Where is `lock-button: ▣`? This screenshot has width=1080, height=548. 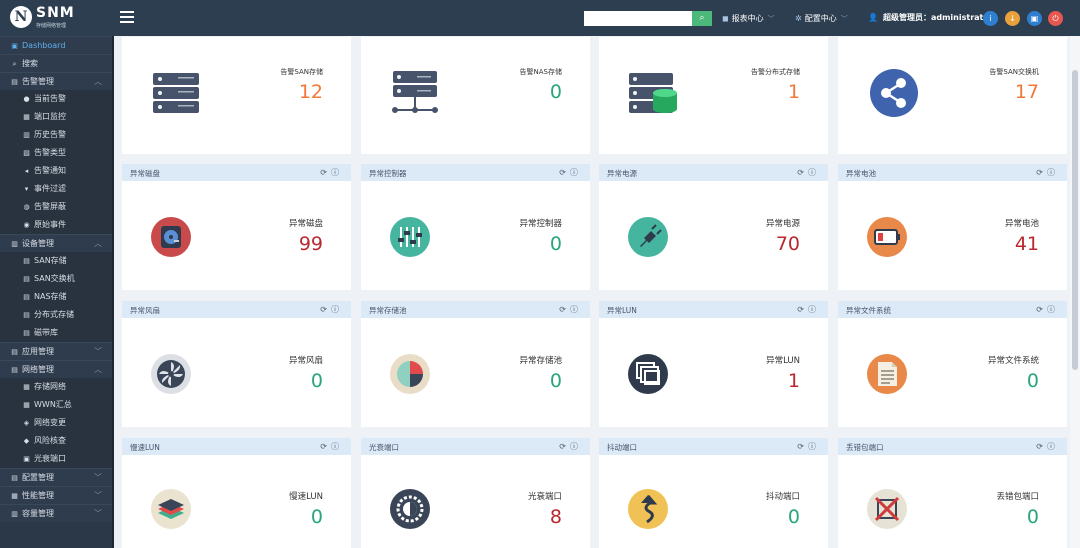
lock-button: ▣ is located at coordinates (1034, 18).